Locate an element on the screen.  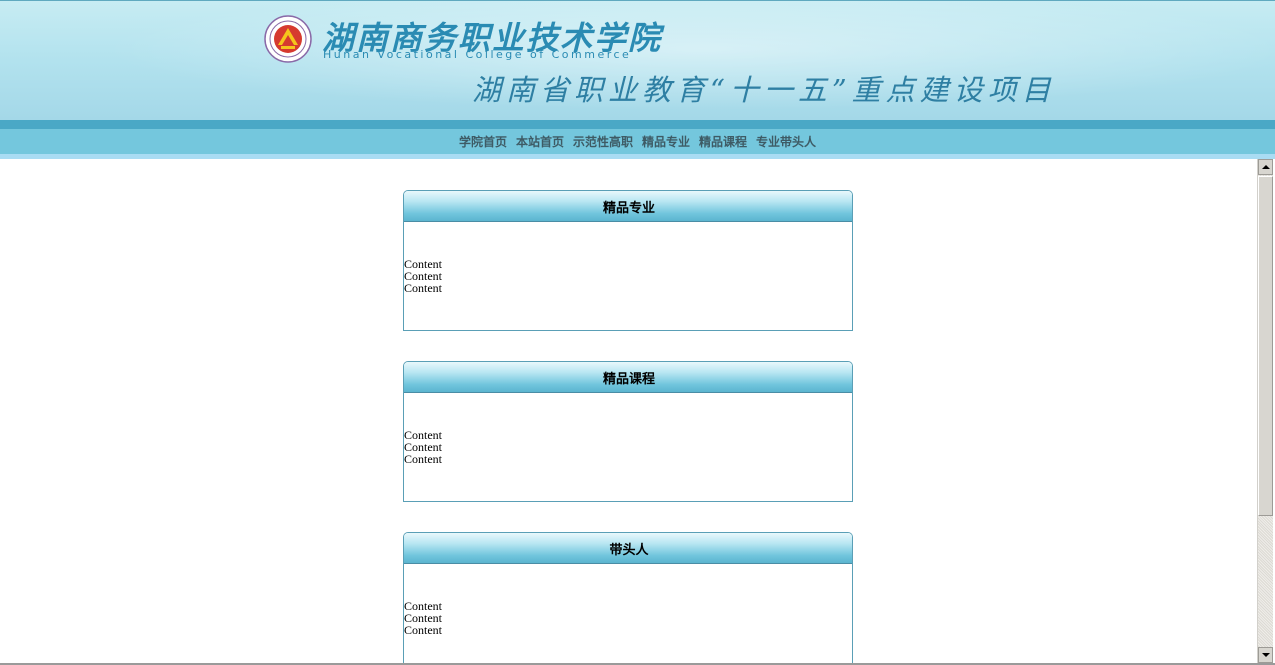
panel-program-leaders: 带头人 Content Content Content is located at coordinates (628, 598).